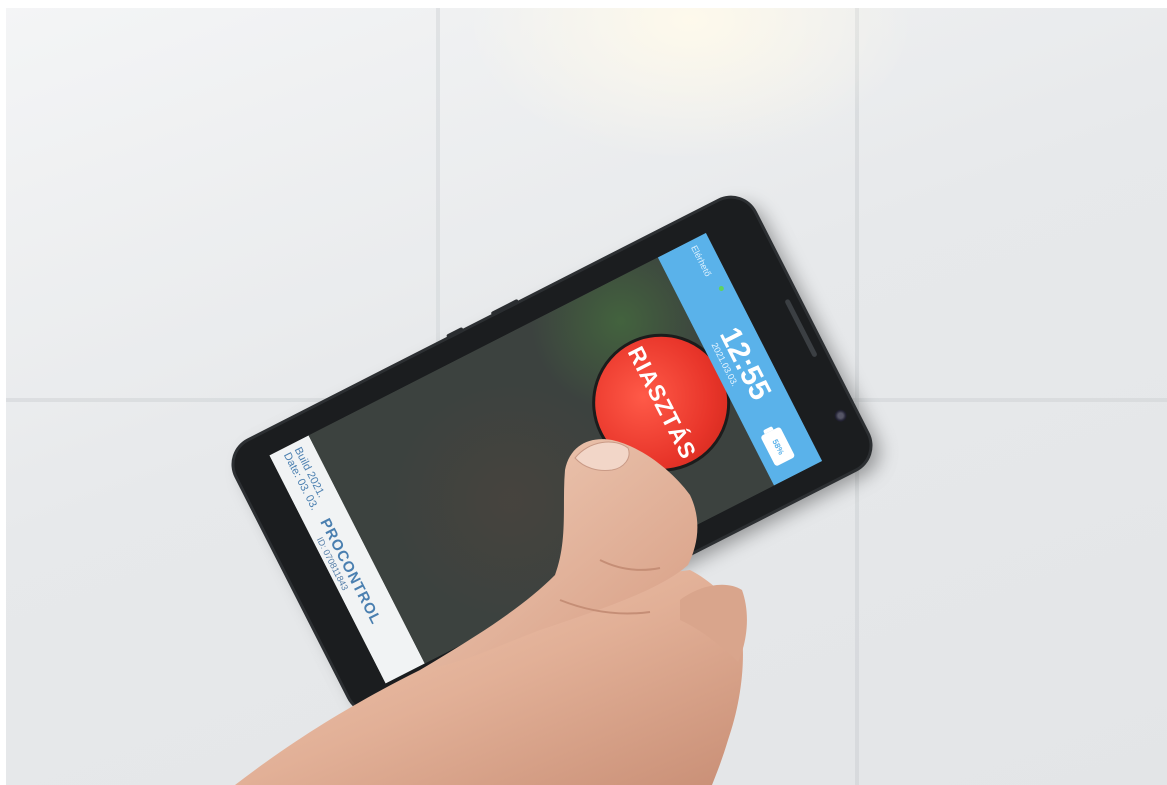 This screenshot has width=1167, height=785. I want to click on battery-icon: 58%, so click(778, 446).